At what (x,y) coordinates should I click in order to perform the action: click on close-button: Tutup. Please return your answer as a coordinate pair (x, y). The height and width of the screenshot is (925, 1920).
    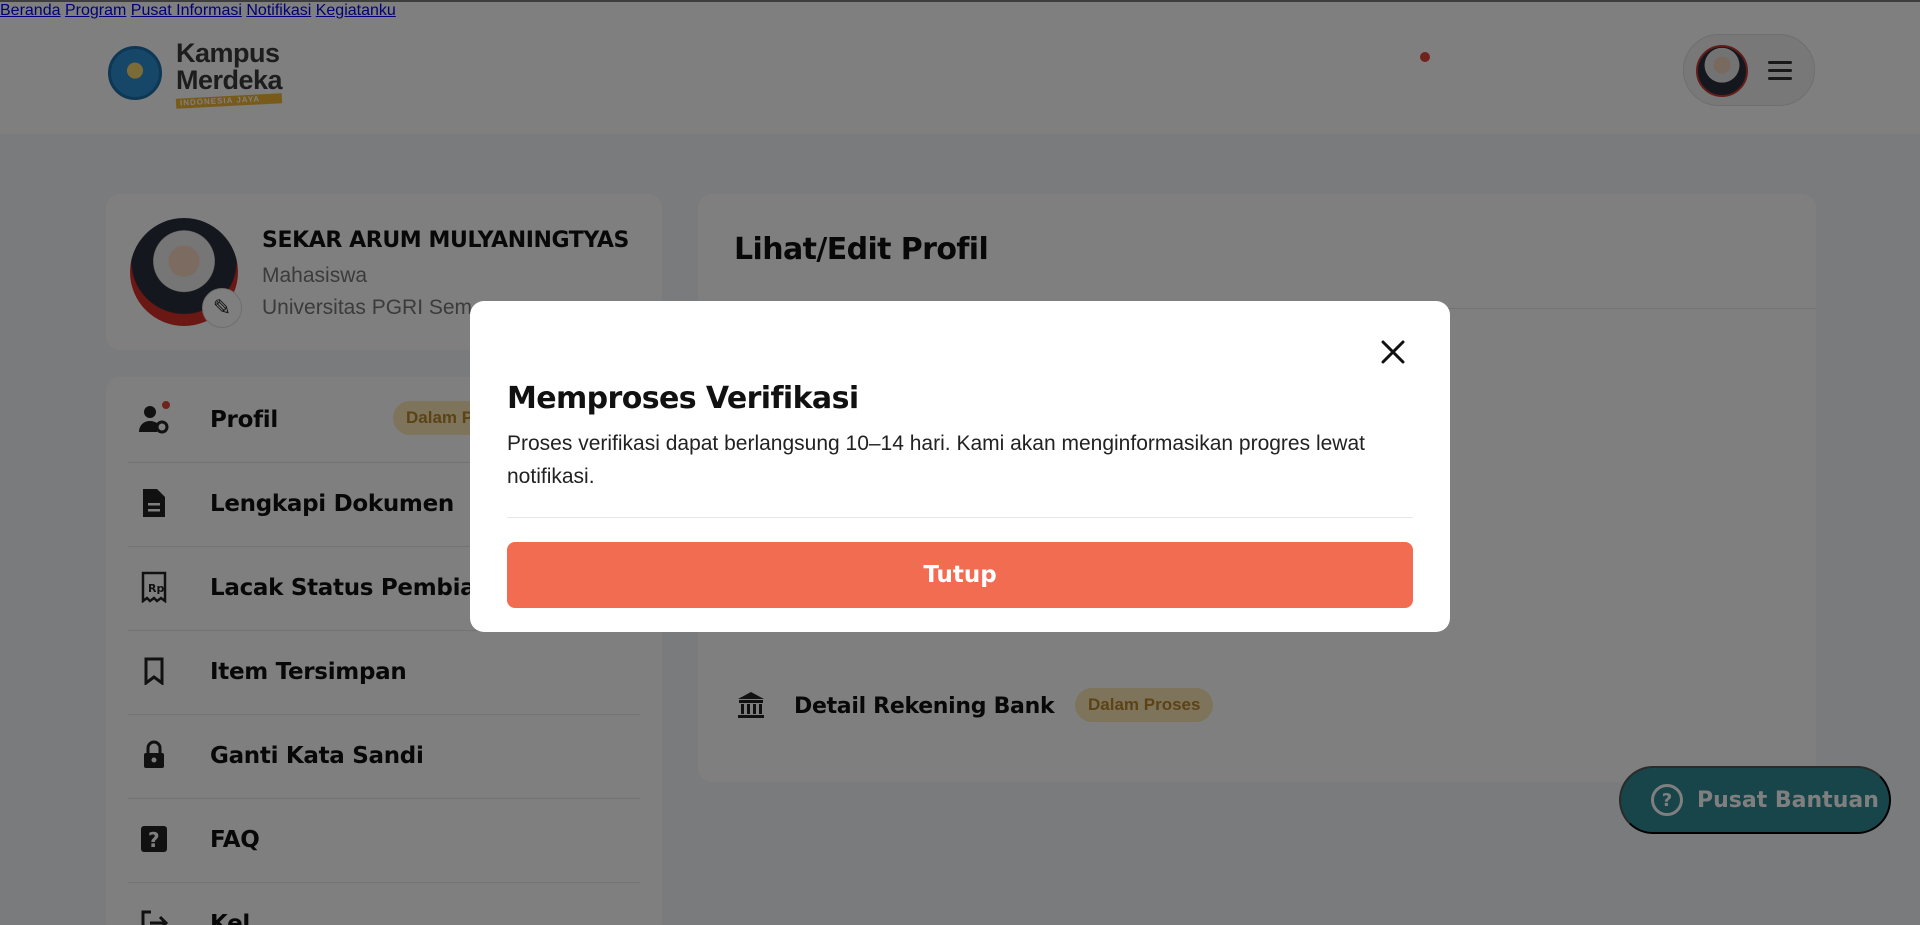
    Looking at the image, I should click on (960, 575).